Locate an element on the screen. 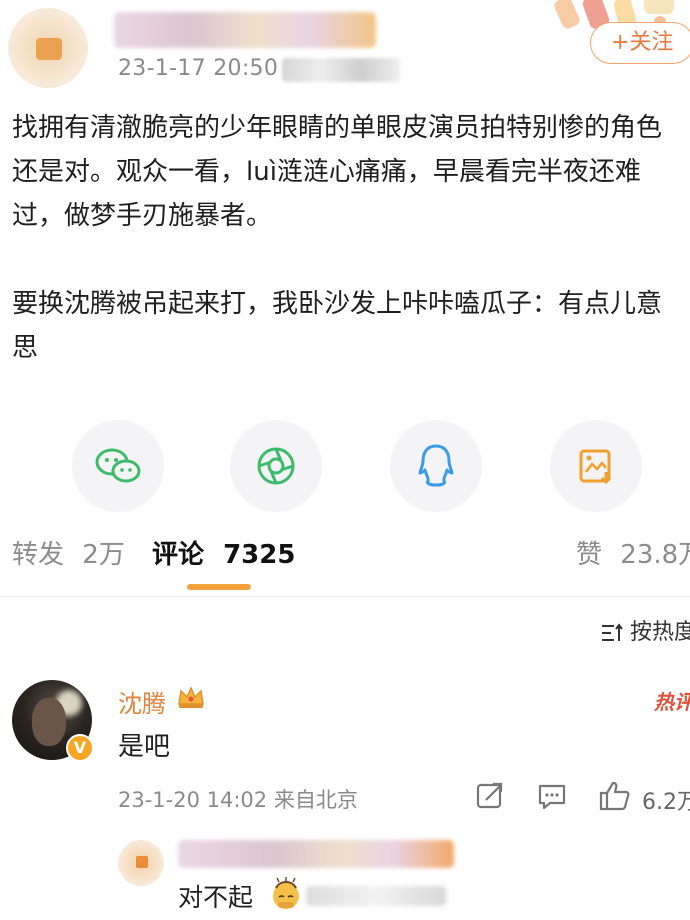 This screenshot has height=920, width=690. tab-likes-count: 23.8万 is located at coordinates (655, 555).